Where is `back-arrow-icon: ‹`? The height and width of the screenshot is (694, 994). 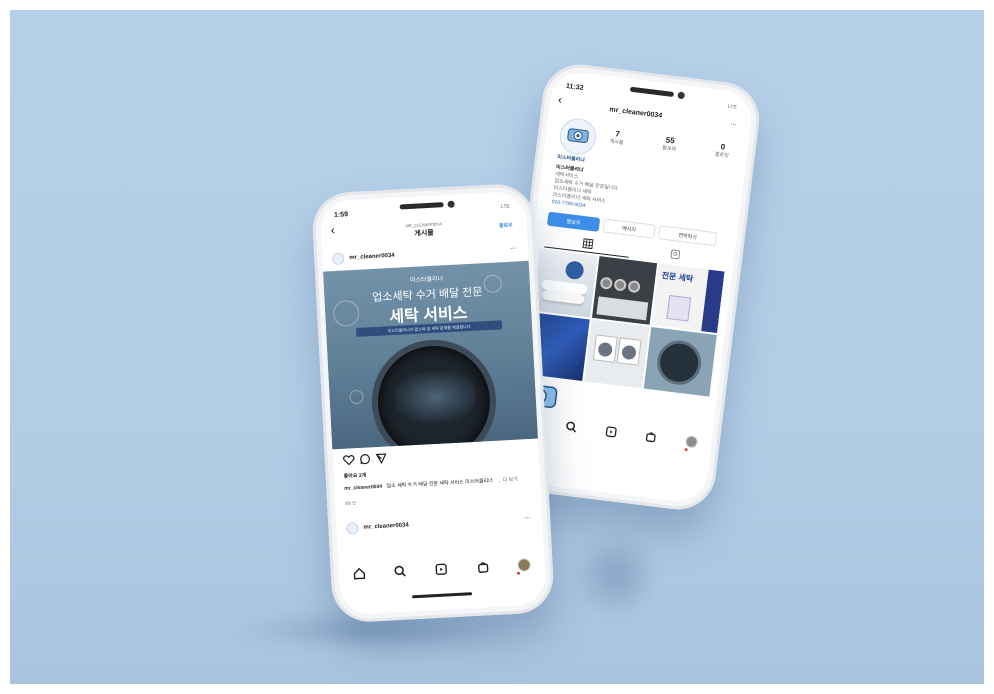
back-arrow-icon: ‹ is located at coordinates (560, 100).